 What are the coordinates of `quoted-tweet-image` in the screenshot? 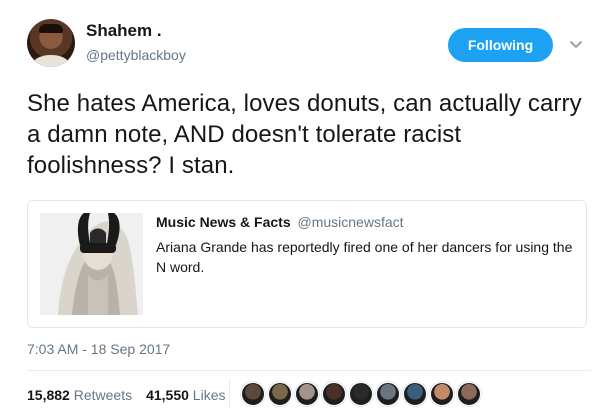 It's located at (91, 264).